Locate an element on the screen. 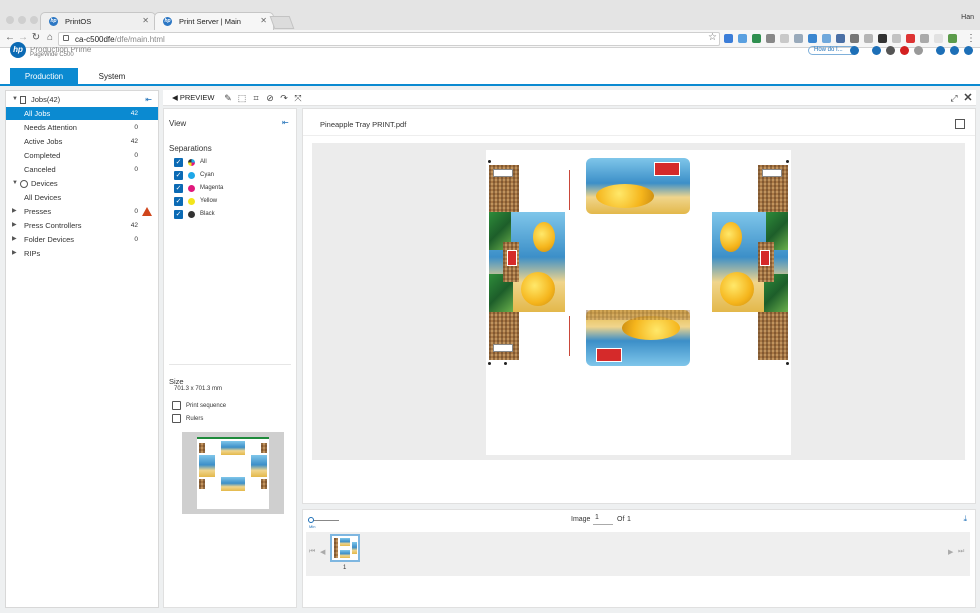 Image resolution: width=980 pixels, height=613 pixels. page-thumbnail is located at coordinates (345, 548).